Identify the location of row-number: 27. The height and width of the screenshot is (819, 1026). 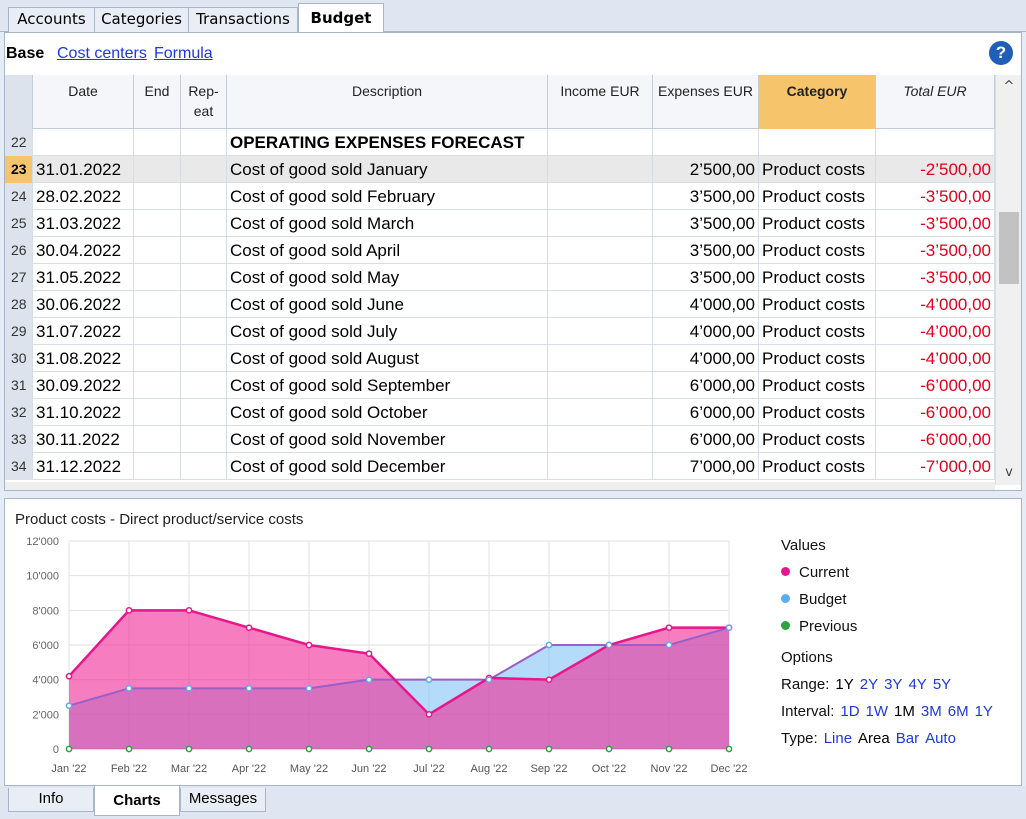
(19, 277).